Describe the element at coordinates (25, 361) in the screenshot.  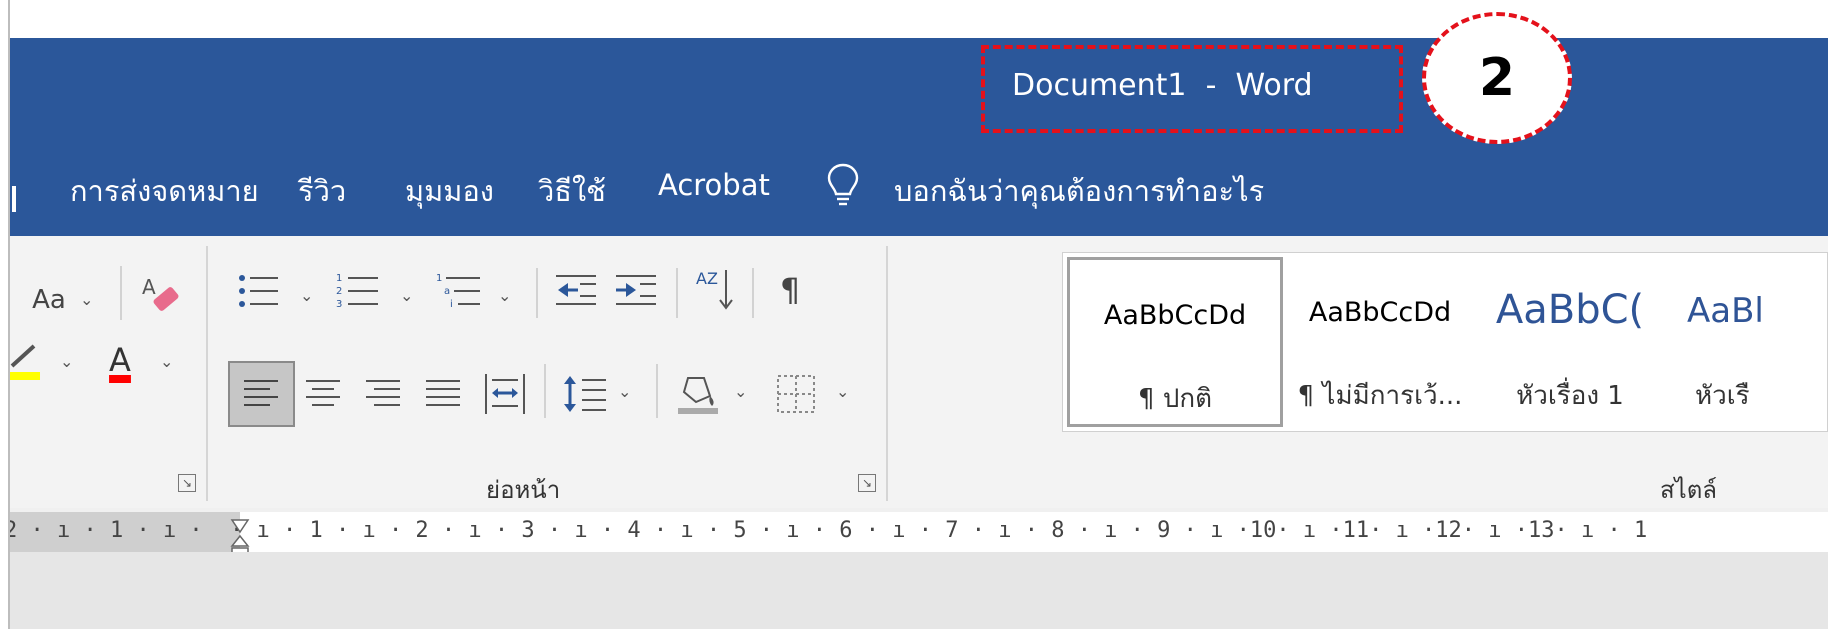
I see `highlight-icon` at that location.